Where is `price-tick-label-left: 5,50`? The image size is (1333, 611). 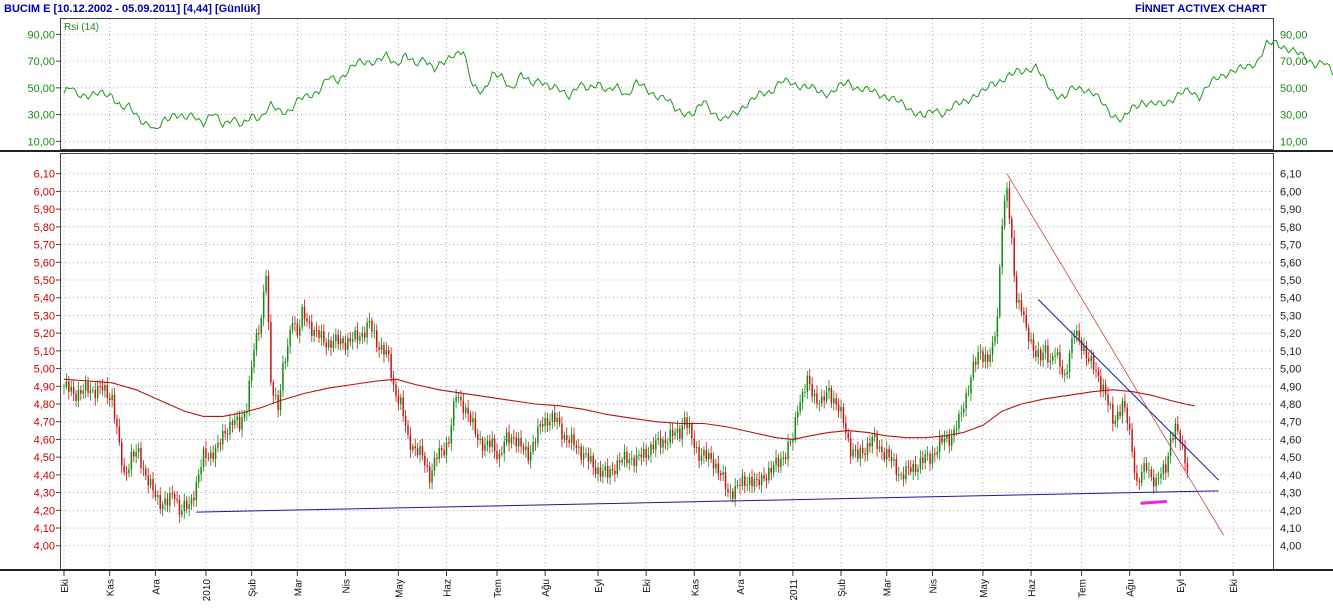
price-tick-label-left: 5,50 is located at coordinates (44, 281).